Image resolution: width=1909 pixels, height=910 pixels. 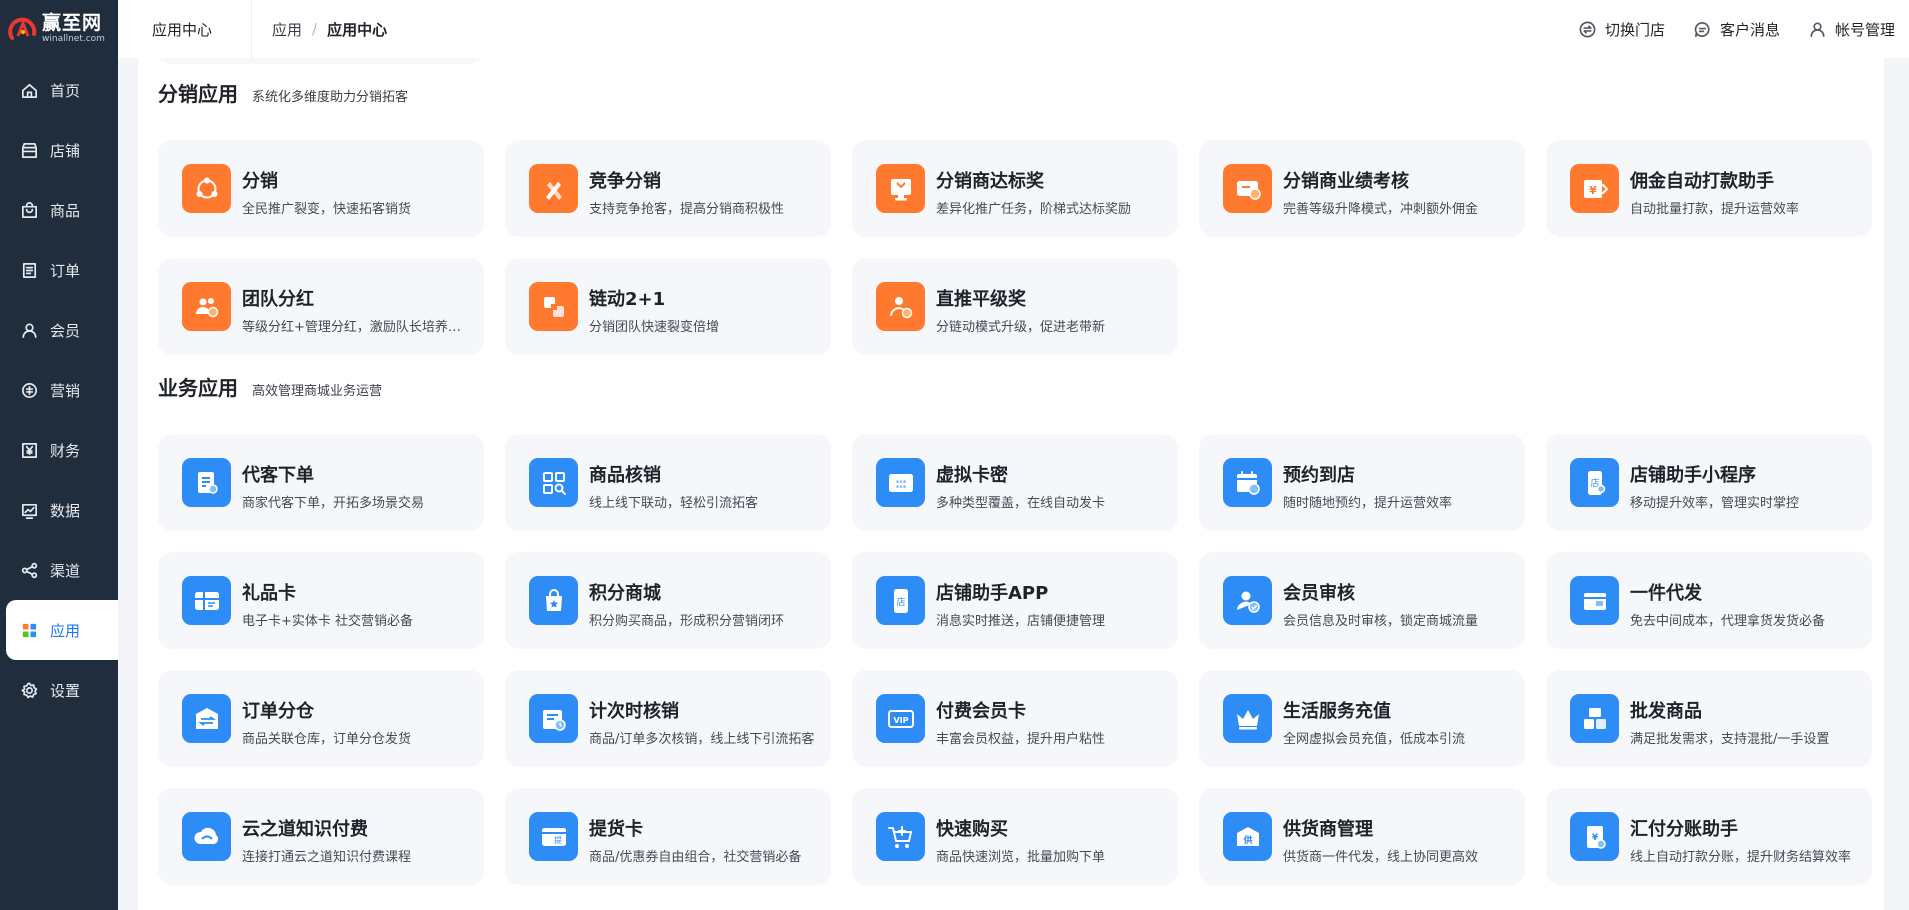 I want to click on app-title: 积分商城, so click(x=625, y=593).